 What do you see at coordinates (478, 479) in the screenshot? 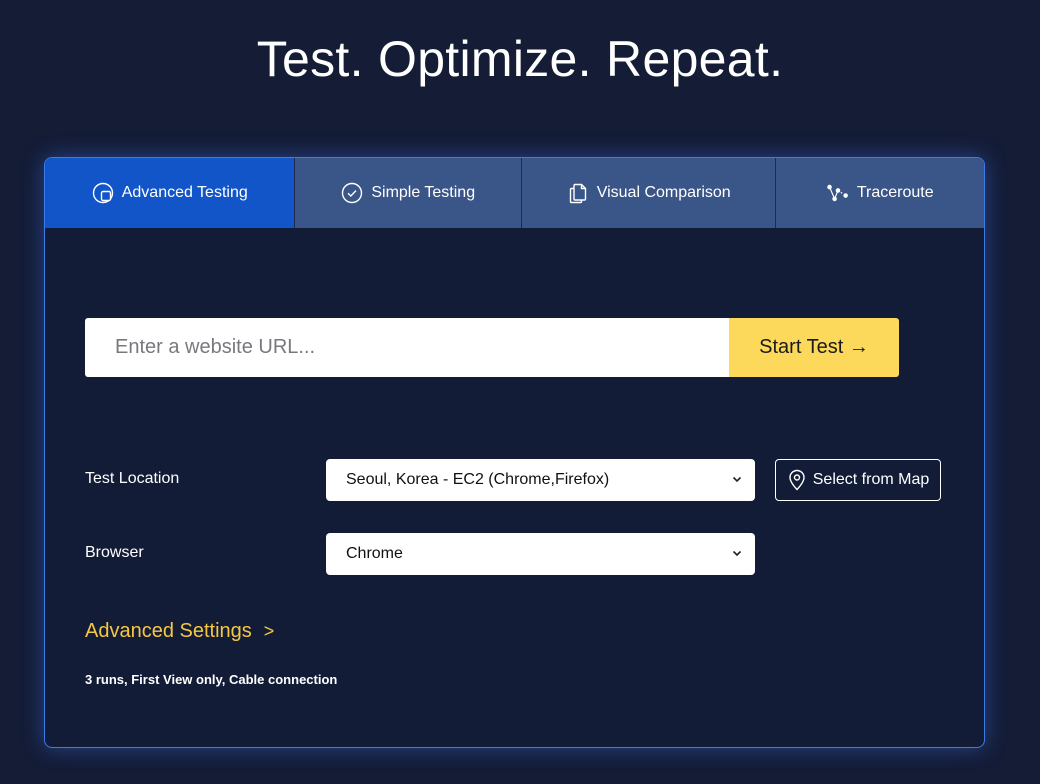
I see `test-location-value: Seoul, Korea - EC2 (Chrome,Firefox)` at bounding box center [478, 479].